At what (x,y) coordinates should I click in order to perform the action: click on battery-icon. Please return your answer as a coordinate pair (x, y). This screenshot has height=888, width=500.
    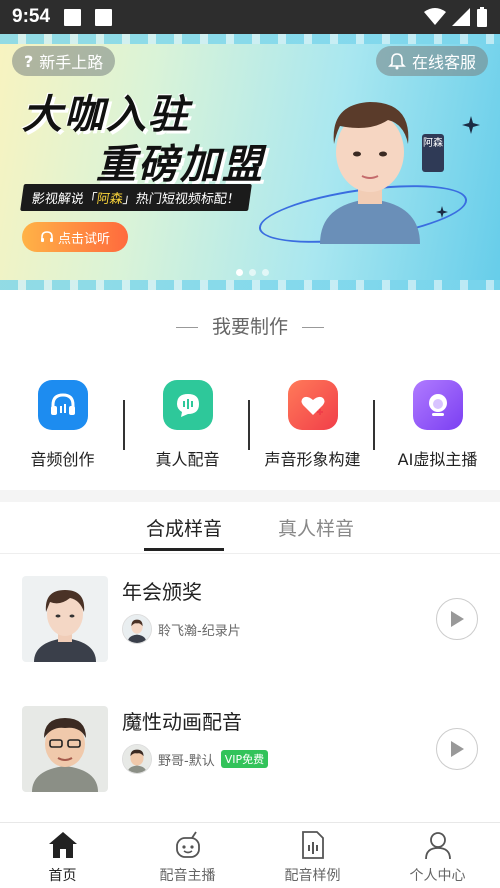
    Looking at the image, I should click on (482, 17).